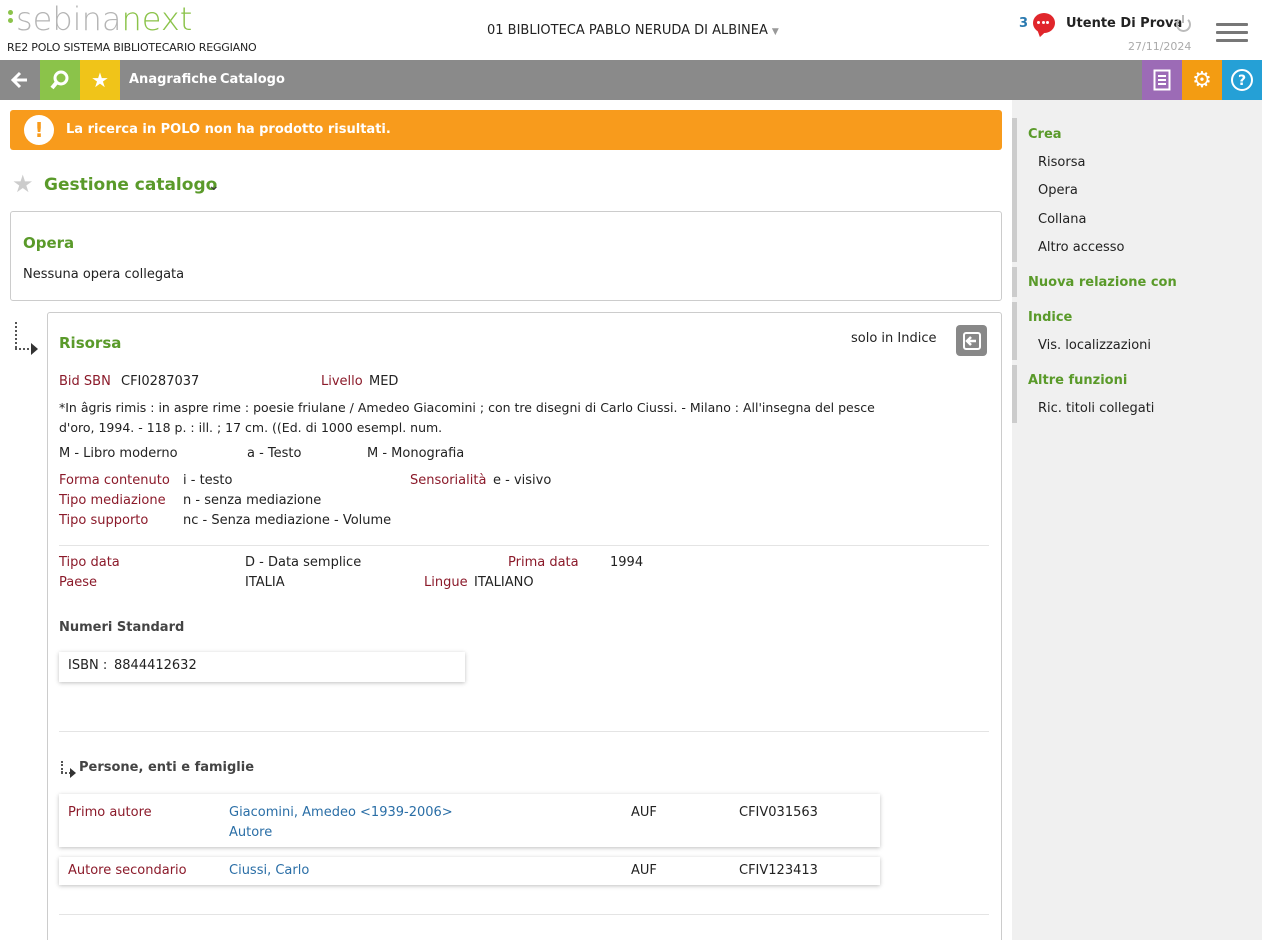 The image size is (1262, 940). I want to click on lingue-value: ITALIANO, so click(504, 582).